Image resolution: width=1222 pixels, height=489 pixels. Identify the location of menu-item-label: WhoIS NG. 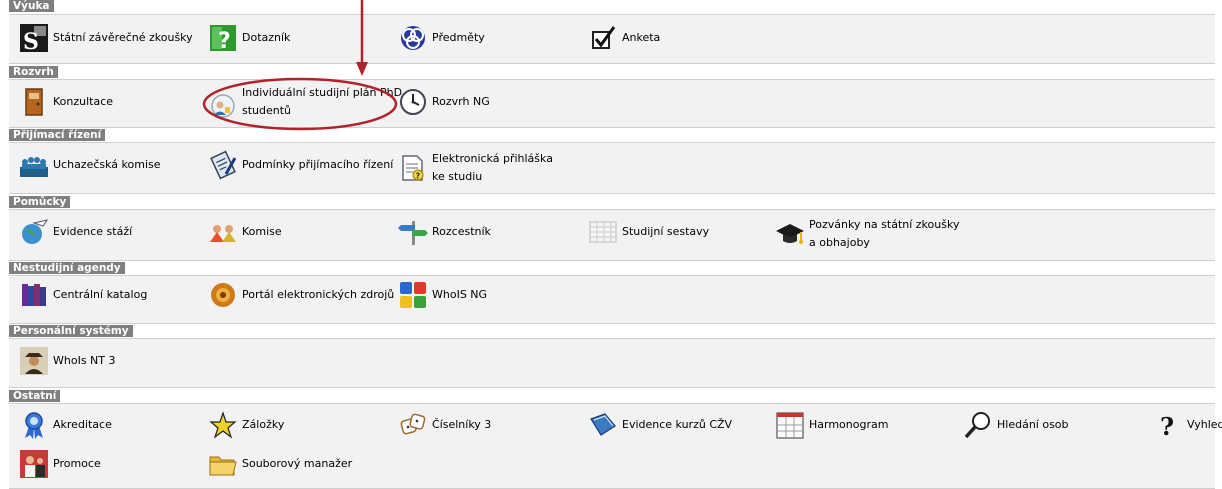
(460, 294).